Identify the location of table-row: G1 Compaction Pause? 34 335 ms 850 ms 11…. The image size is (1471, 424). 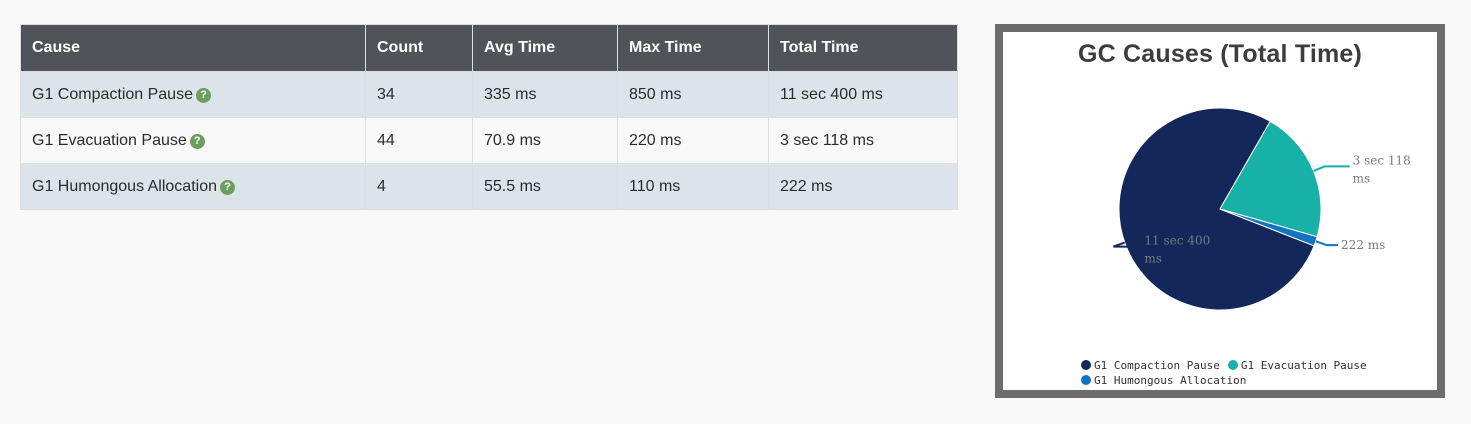
(489, 94).